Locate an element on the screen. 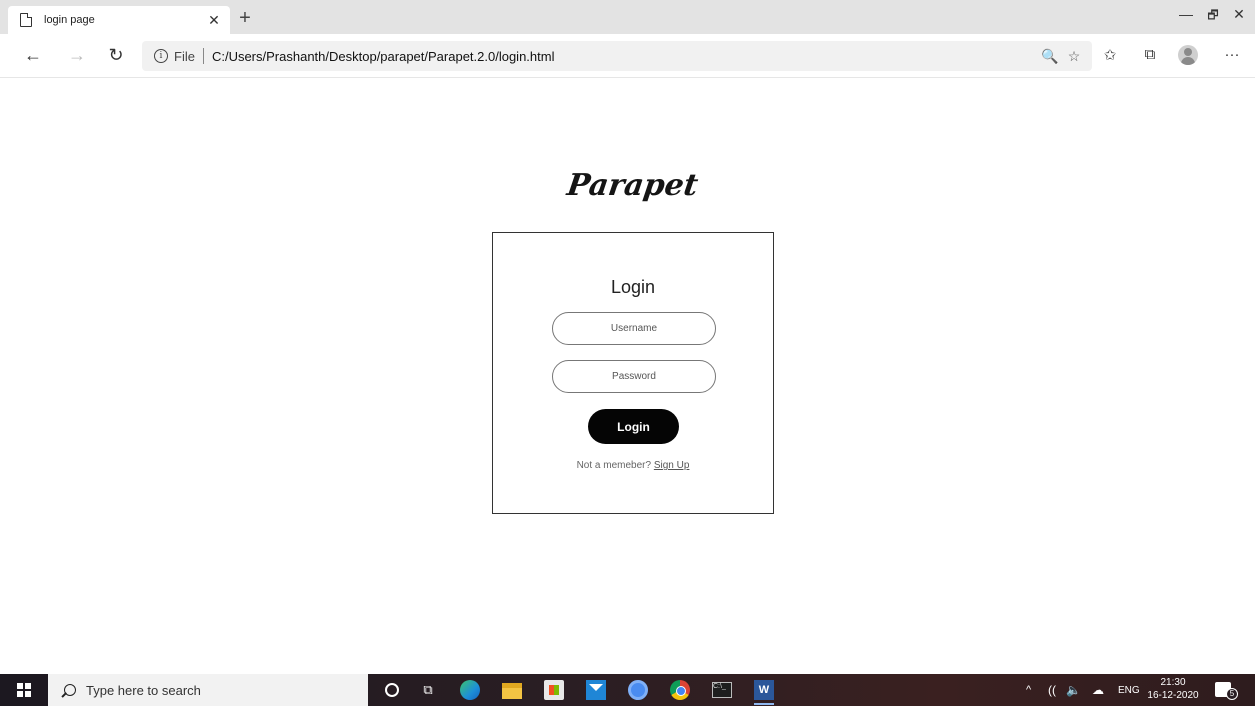  signup-link: Sign Up is located at coordinates (672, 465).